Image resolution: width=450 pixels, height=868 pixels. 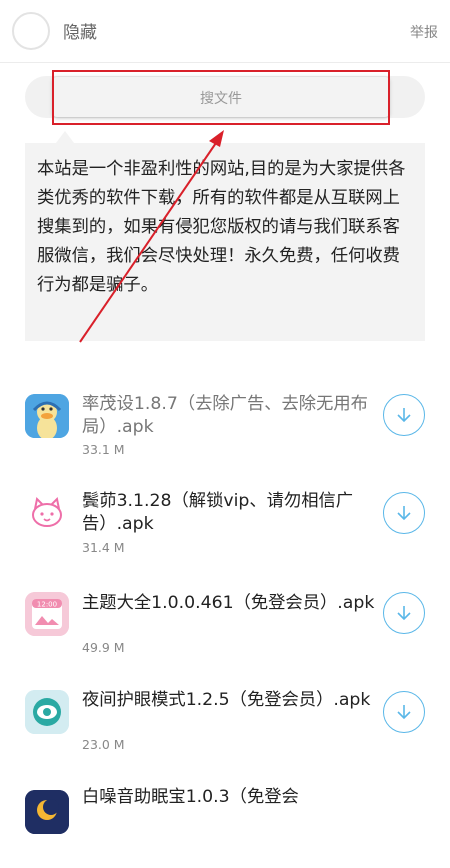 I want to click on file-size: 49.9 M, so click(x=103, y=647).